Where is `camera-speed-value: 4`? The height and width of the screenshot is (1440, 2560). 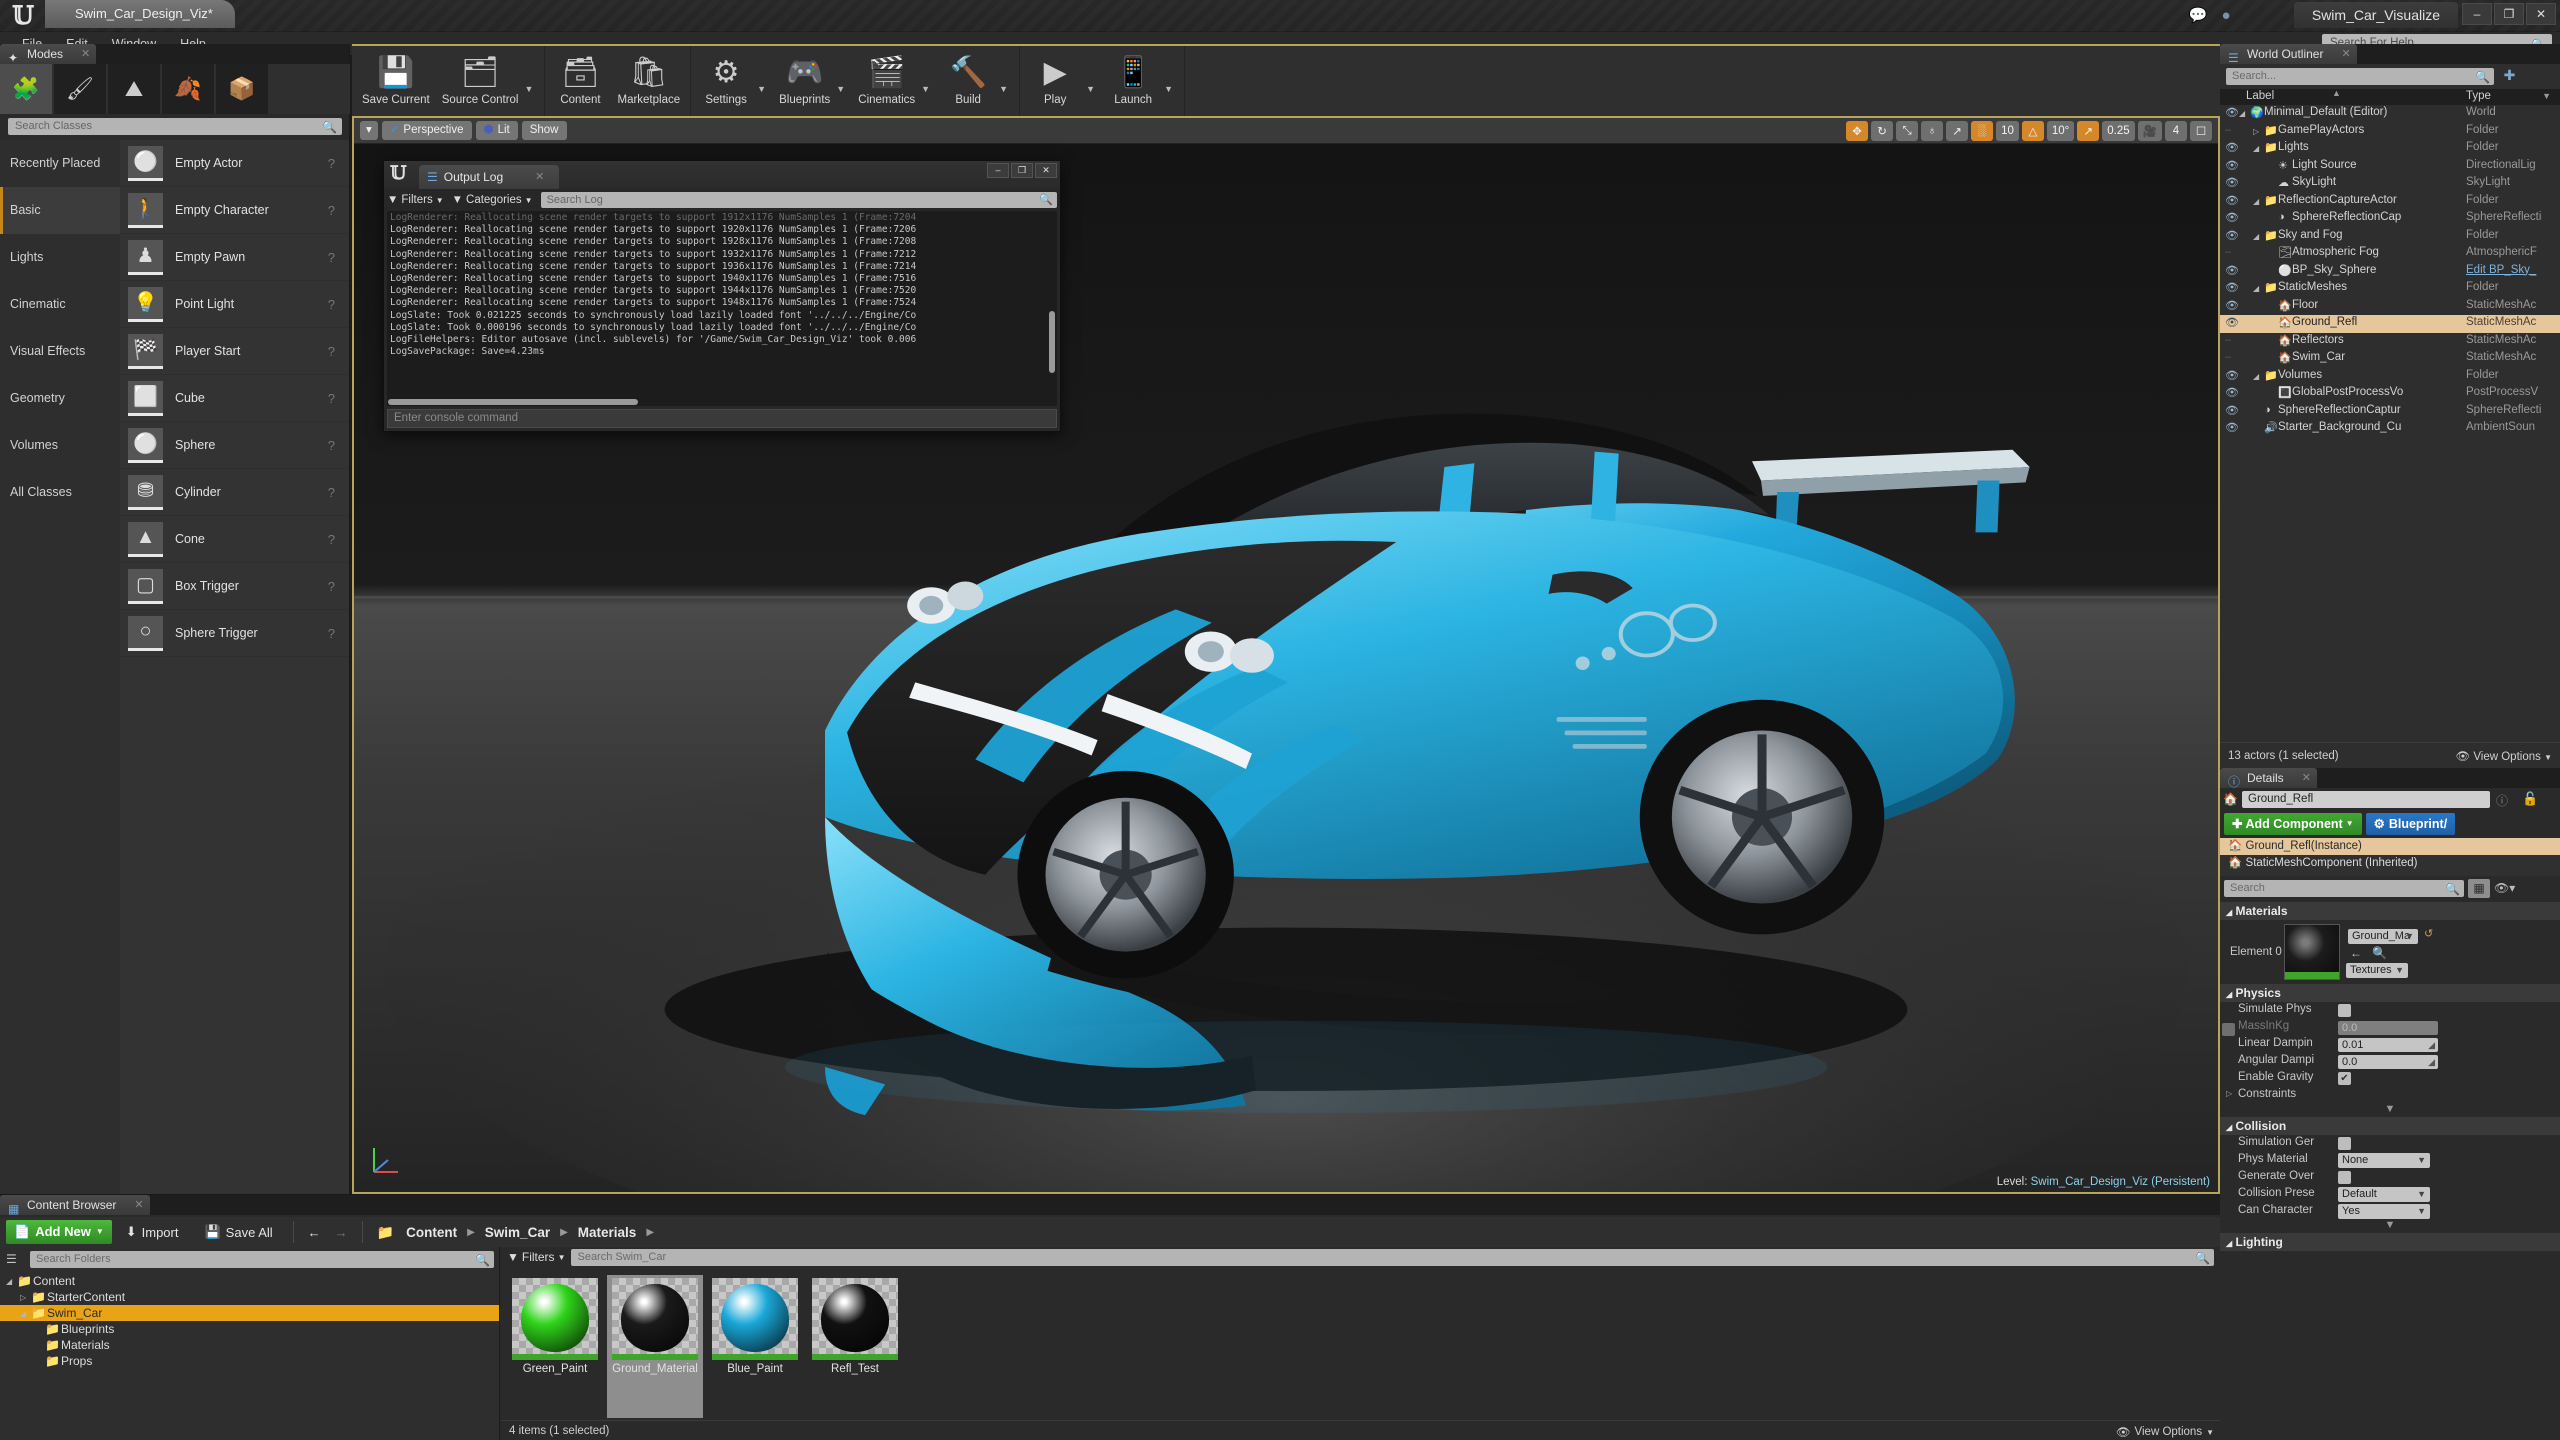 camera-speed-value: 4 is located at coordinates (2176, 131).